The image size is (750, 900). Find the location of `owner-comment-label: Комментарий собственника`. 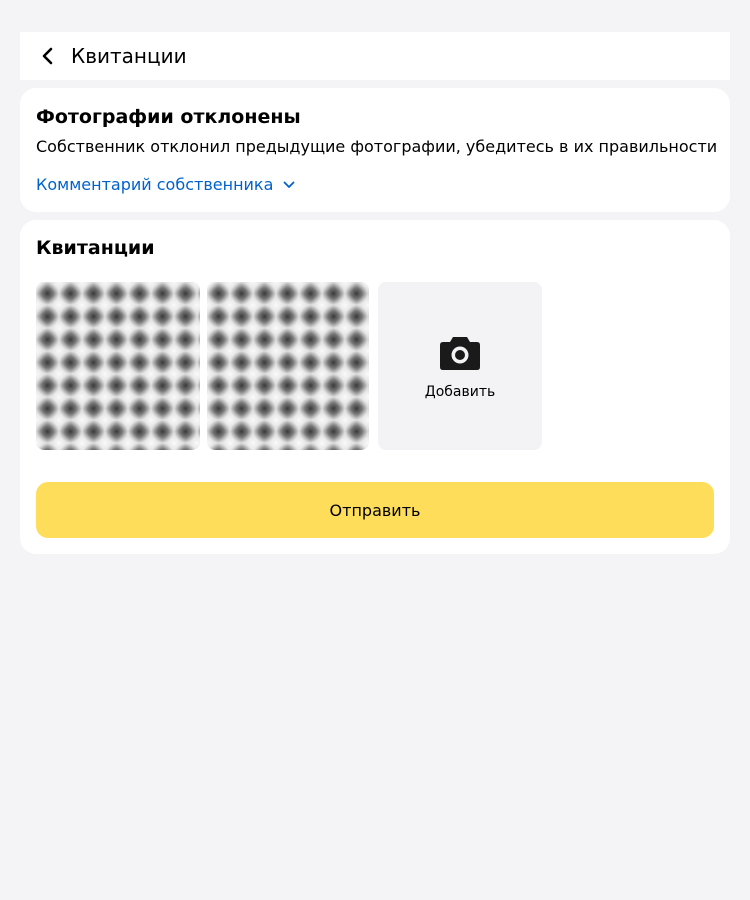

owner-comment-label: Комментарий собственника is located at coordinates (155, 184).